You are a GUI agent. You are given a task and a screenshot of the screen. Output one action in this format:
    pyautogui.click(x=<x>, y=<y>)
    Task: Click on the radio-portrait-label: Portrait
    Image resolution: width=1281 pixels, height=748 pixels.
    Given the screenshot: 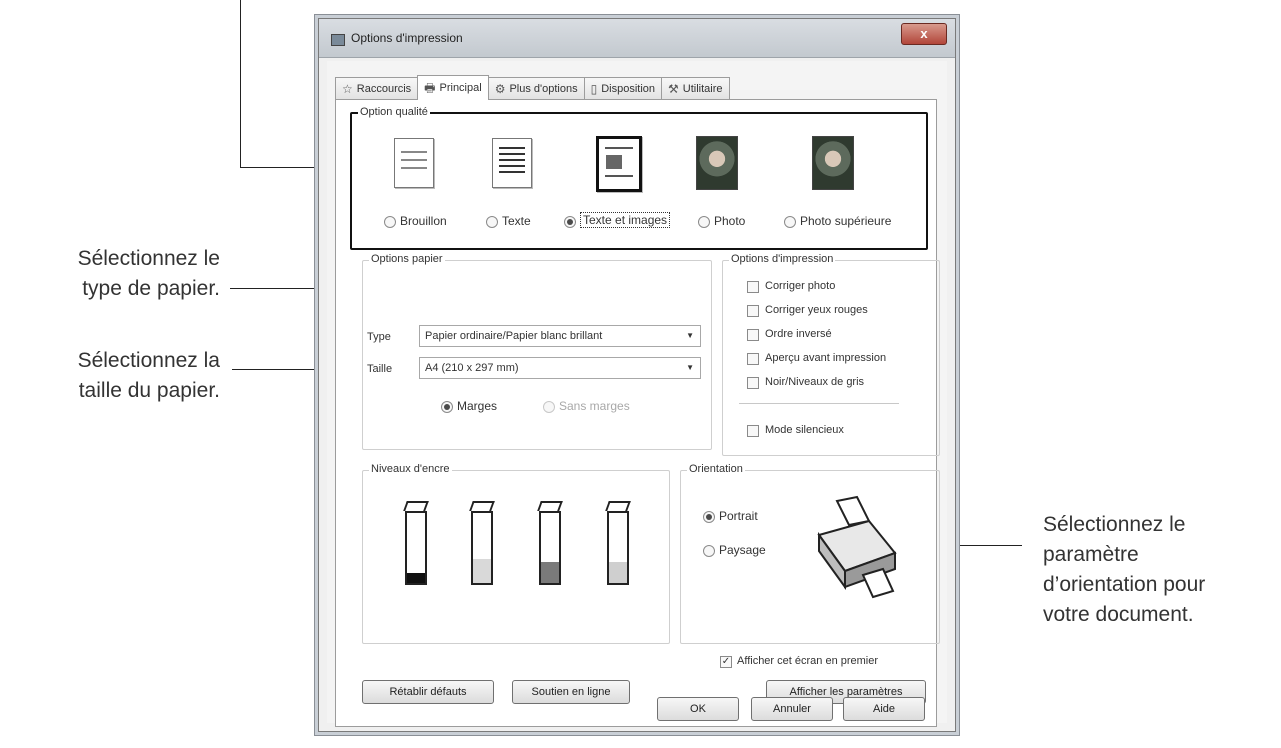 What is the action you would take?
    pyautogui.click(x=738, y=516)
    